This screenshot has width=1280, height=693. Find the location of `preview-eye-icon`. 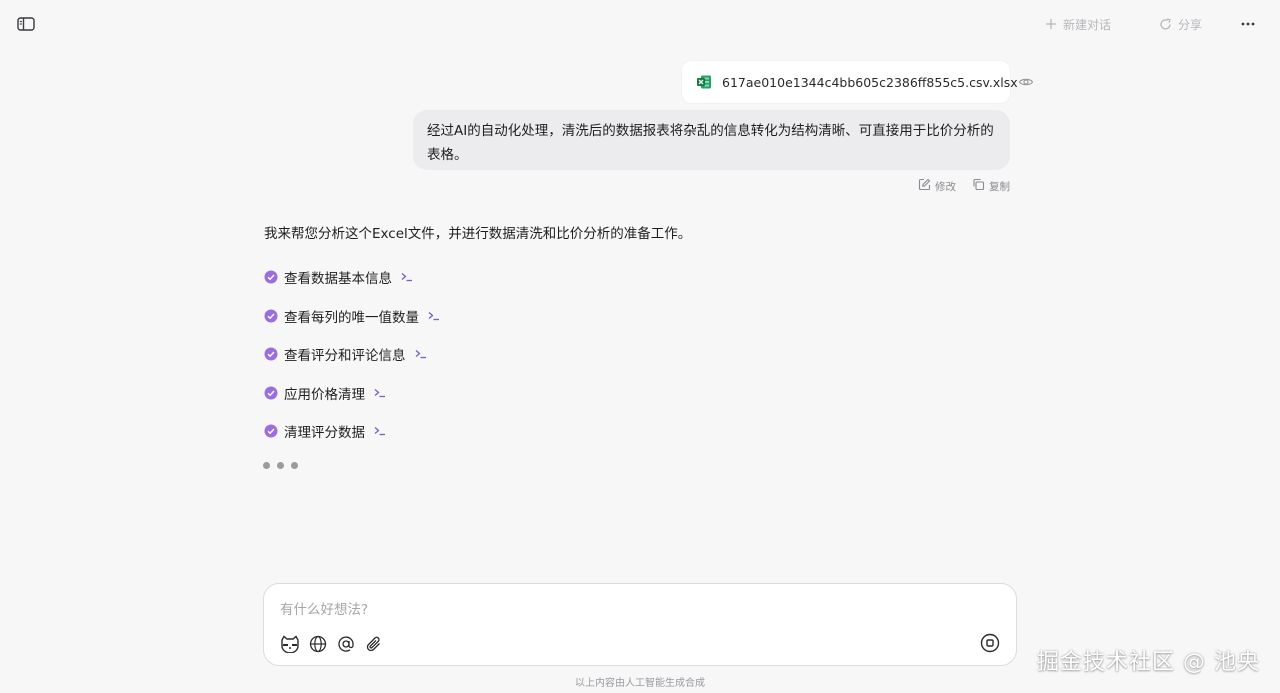

preview-eye-icon is located at coordinates (1026, 82).